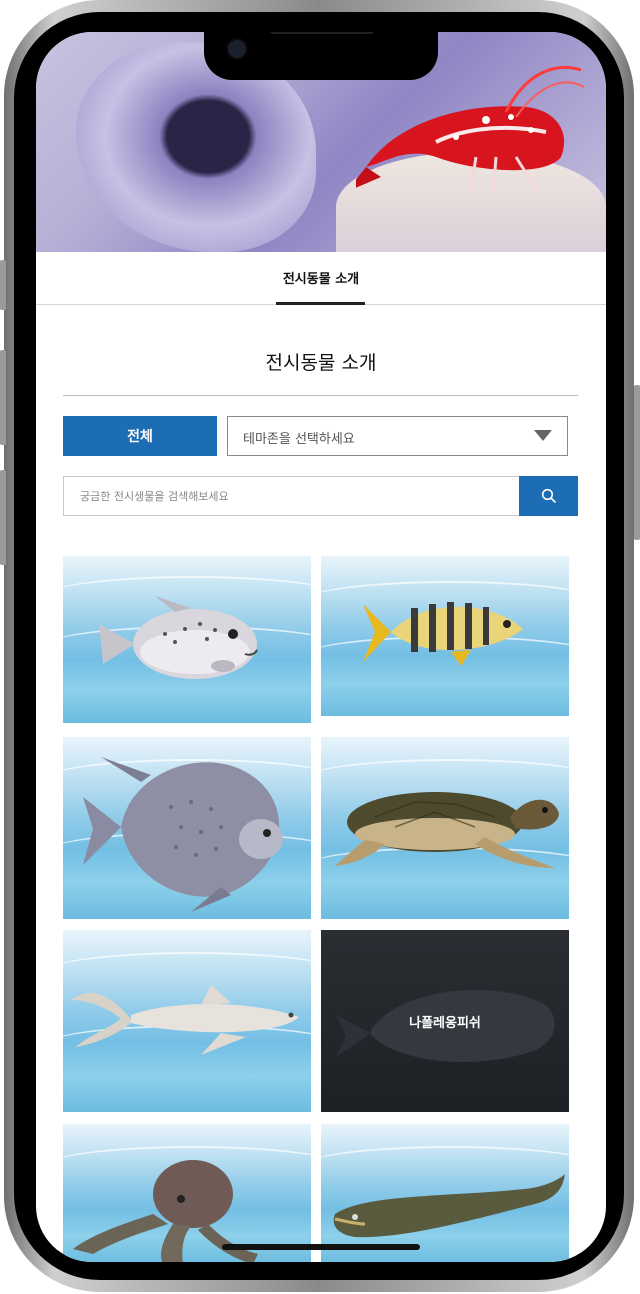  Describe the element at coordinates (320, 395) in the screenshot. I see `title-divider` at that location.